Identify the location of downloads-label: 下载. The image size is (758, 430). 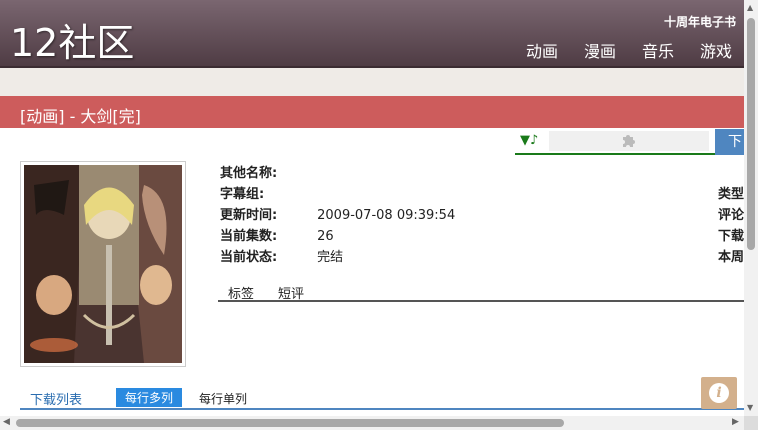
(731, 236).